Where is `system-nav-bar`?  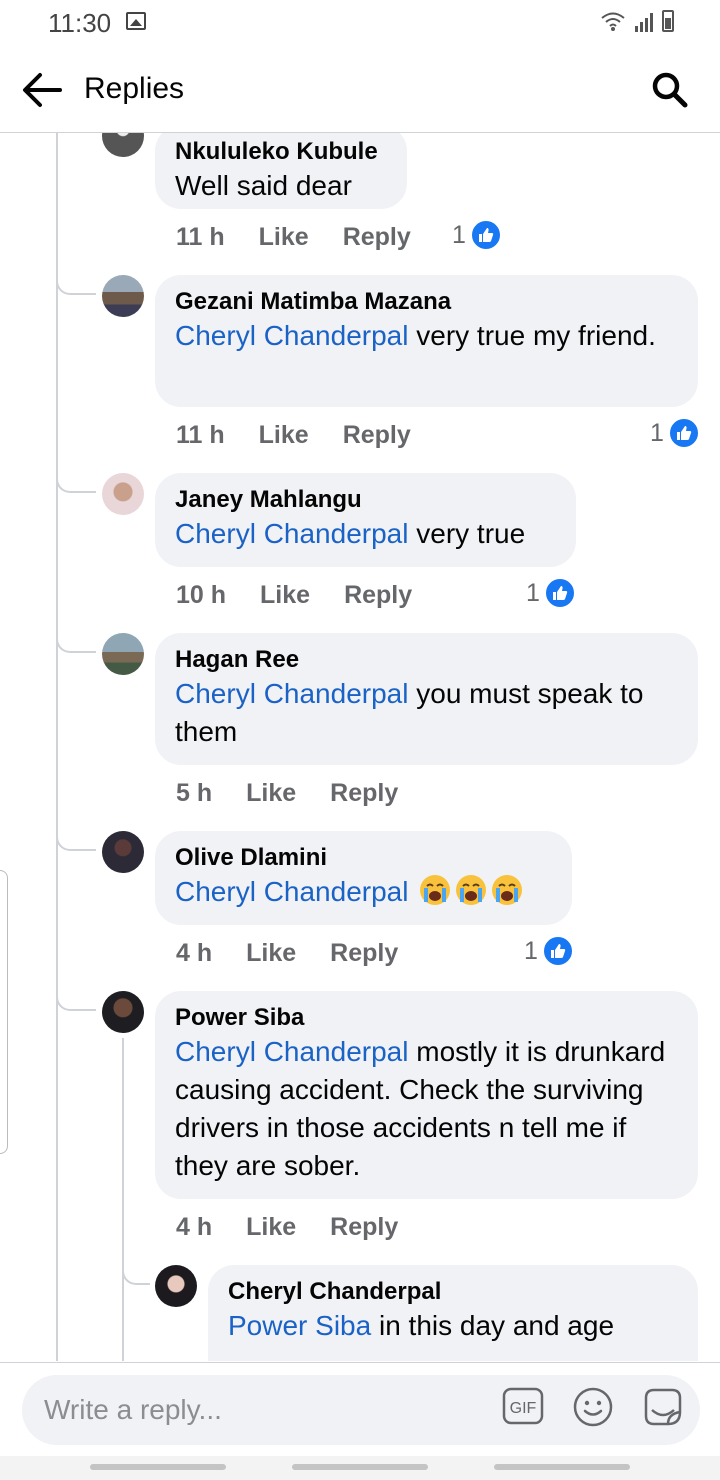
system-nav-bar is located at coordinates (360, 1468).